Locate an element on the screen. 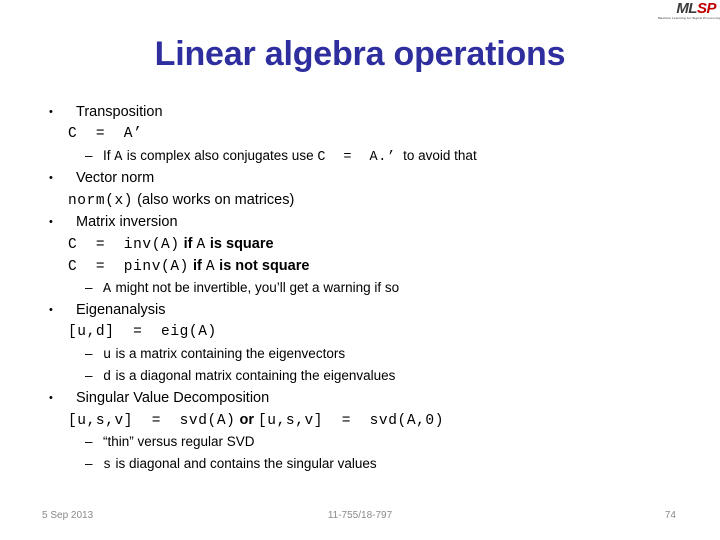 This screenshot has height=540, width=720. text-run: [u,s,v] = svd(A,0) is located at coordinates (351, 421).